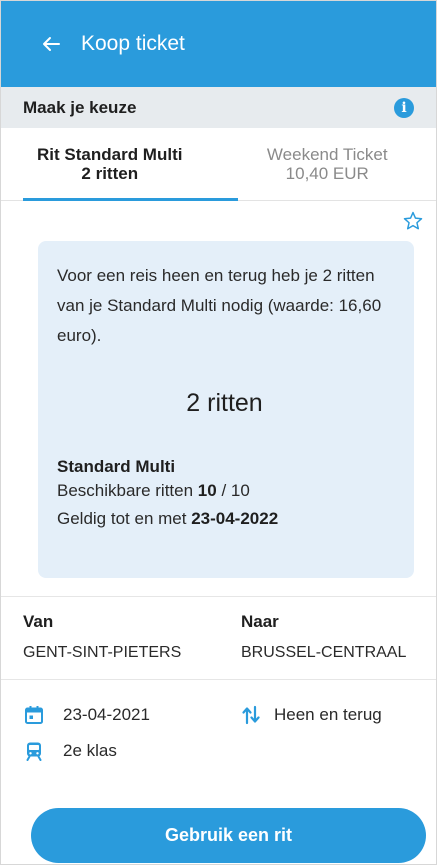 Image resolution: width=437 pixels, height=865 pixels. I want to click on calendar-icon, so click(34, 715).